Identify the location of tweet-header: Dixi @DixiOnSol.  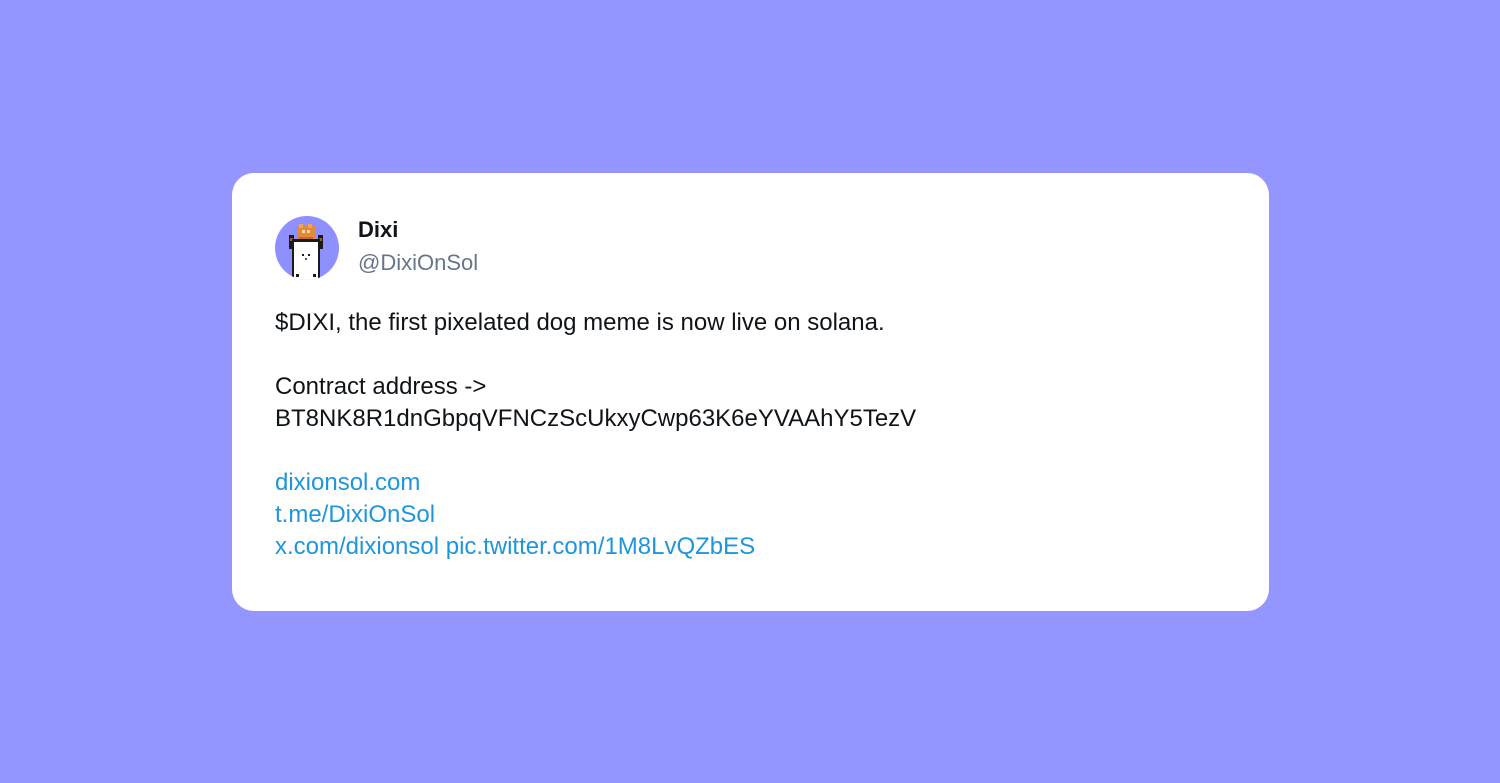
(750, 248).